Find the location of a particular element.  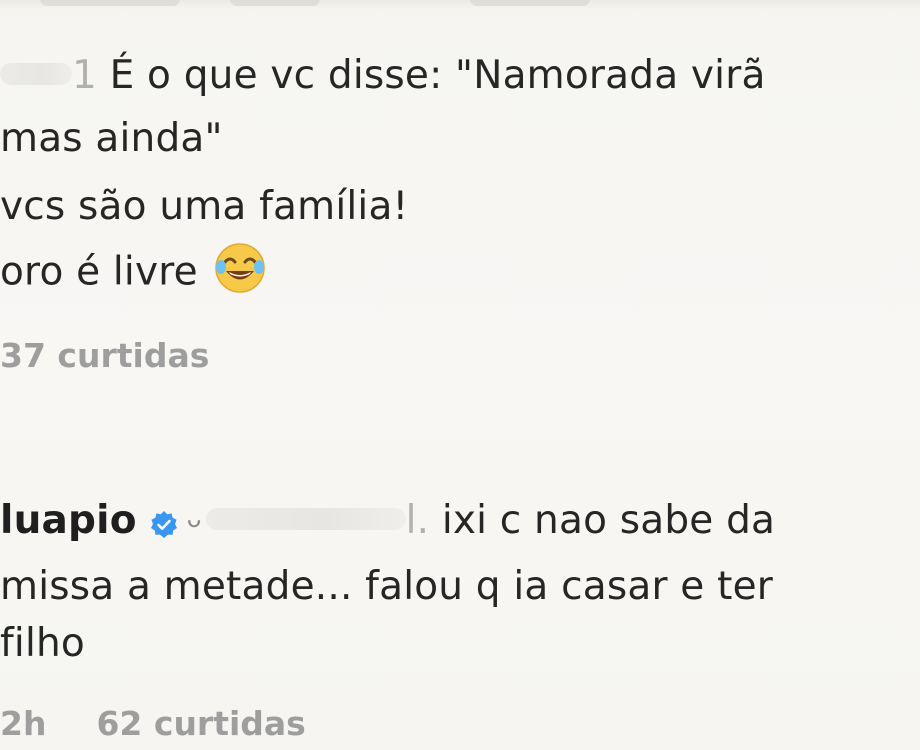

comment-2-text: ixi c nao sabe da is located at coordinates (602, 520).